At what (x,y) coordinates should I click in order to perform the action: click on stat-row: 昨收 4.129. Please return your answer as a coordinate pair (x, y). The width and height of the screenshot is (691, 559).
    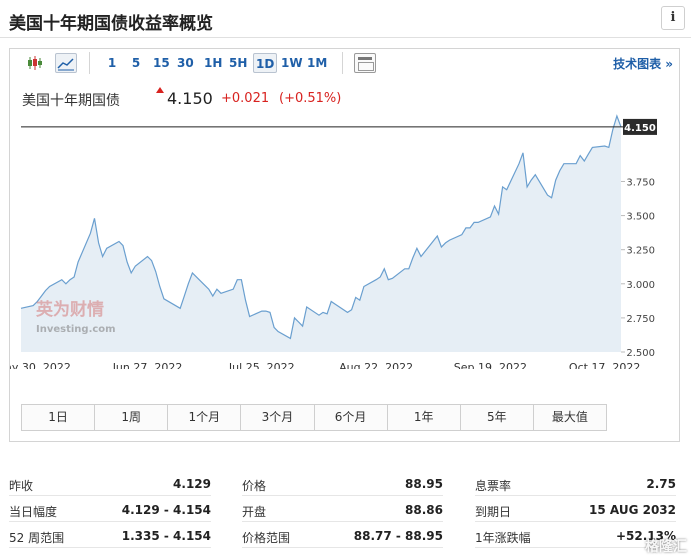
    Looking at the image, I should click on (110, 483).